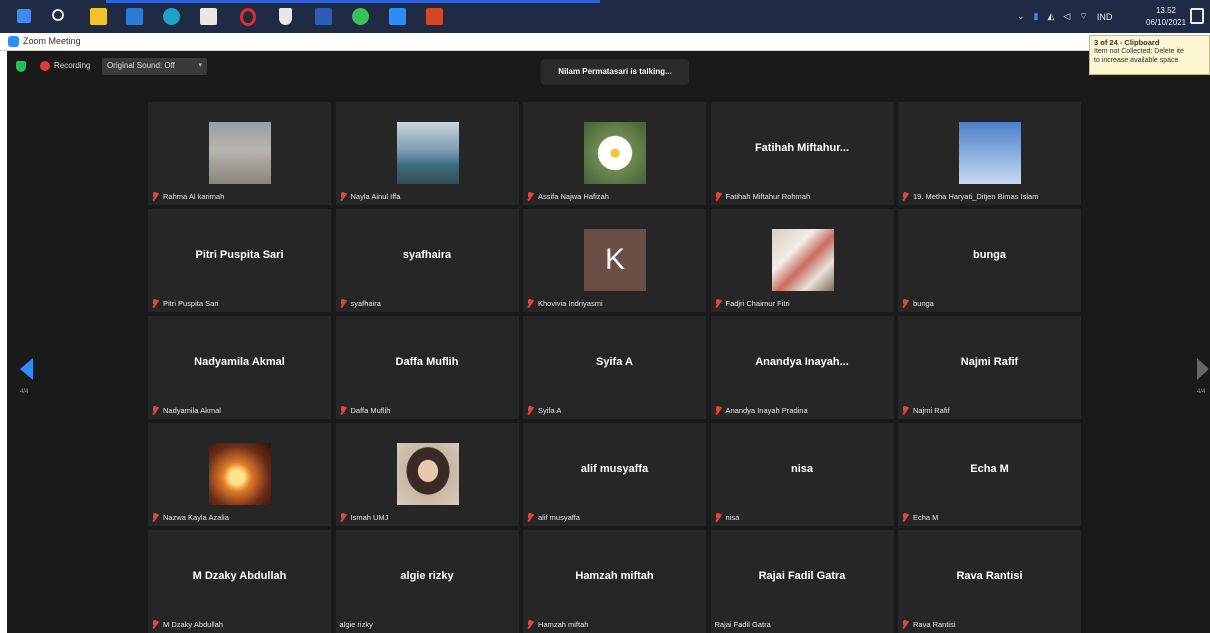  I want to click on store-icon, so click(208, 16).